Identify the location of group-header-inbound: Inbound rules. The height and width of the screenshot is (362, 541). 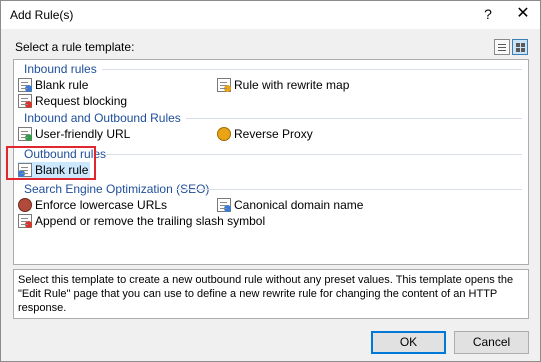
(60, 69).